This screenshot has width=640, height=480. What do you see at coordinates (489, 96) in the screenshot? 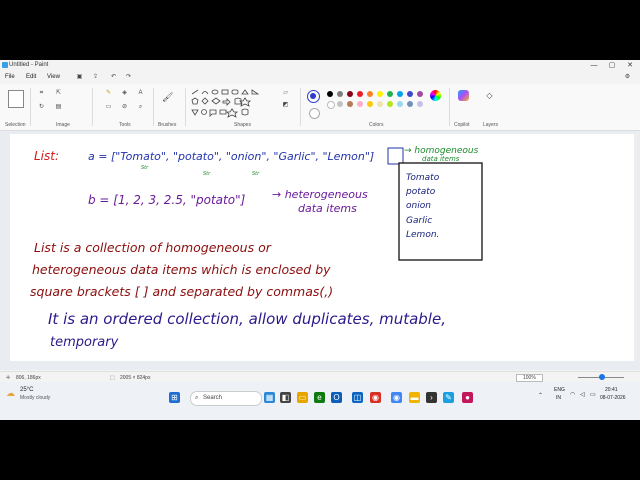
I see `layers-icon: ◇` at bounding box center [489, 96].